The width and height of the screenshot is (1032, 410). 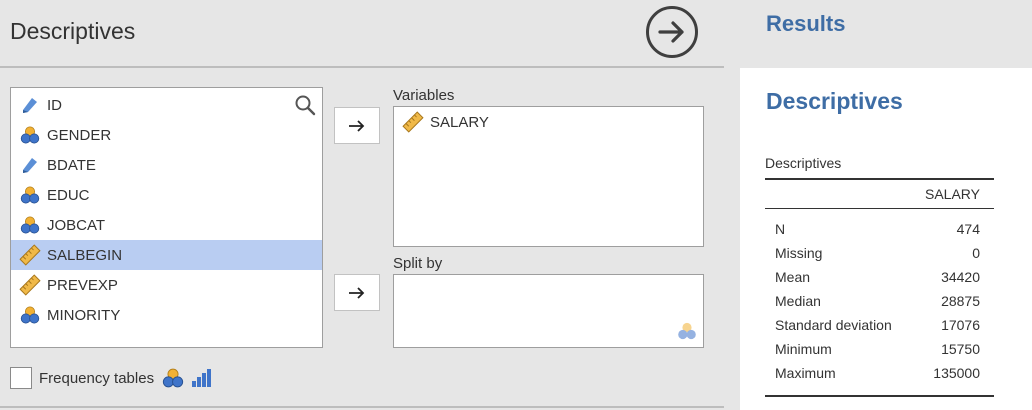 What do you see at coordinates (960, 325) in the screenshot?
I see `row-value: 17076` at bounding box center [960, 325].